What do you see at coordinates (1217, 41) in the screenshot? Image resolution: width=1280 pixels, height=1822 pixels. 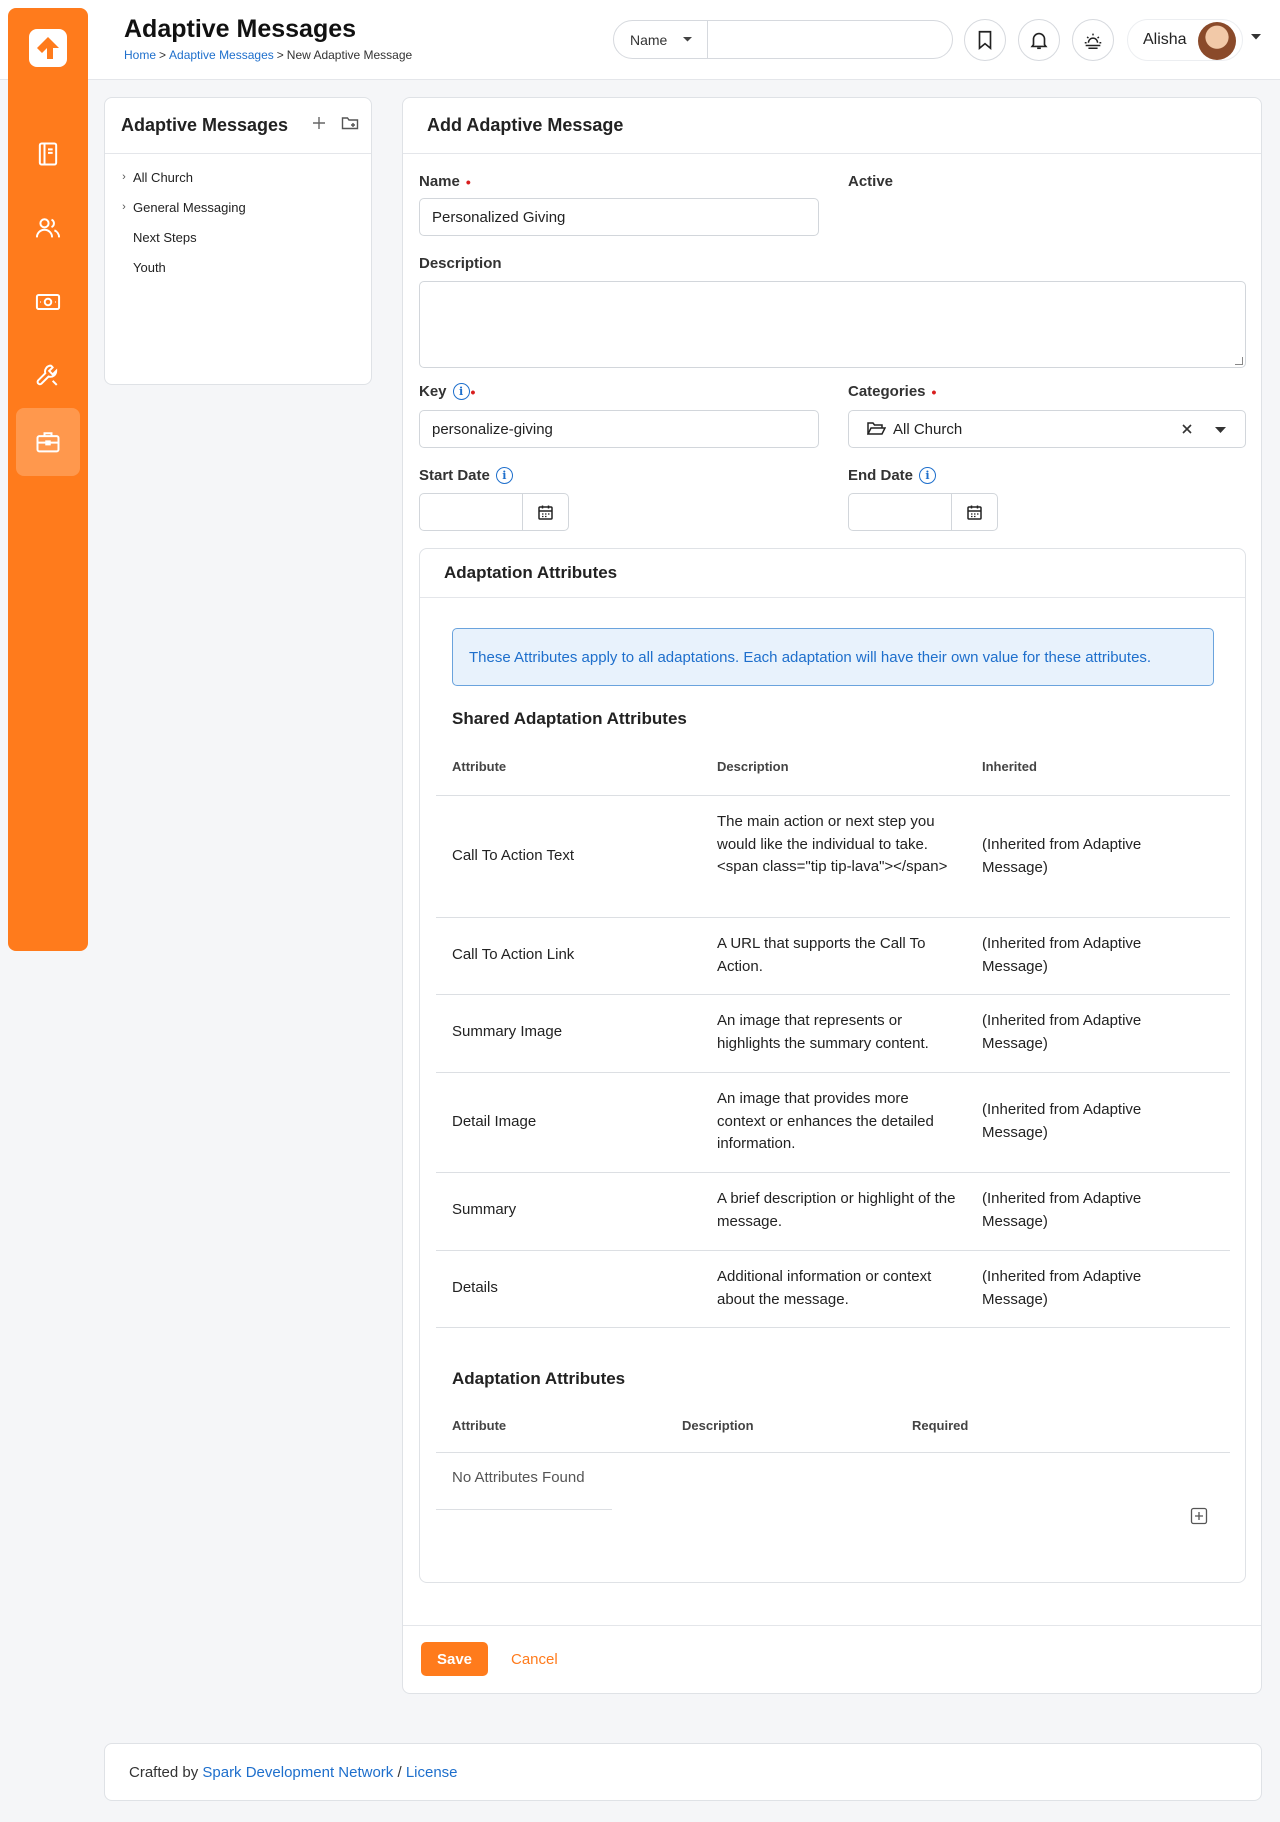 I see `avatar` at bounding box center [1217, 41].